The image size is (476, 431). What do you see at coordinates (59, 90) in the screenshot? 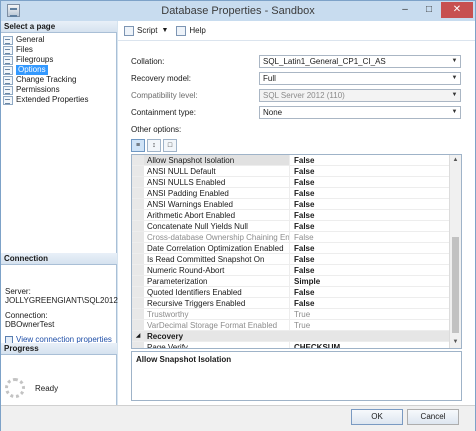
I see `page-item-permissions: Permissions` at bounding box center [59, 90].